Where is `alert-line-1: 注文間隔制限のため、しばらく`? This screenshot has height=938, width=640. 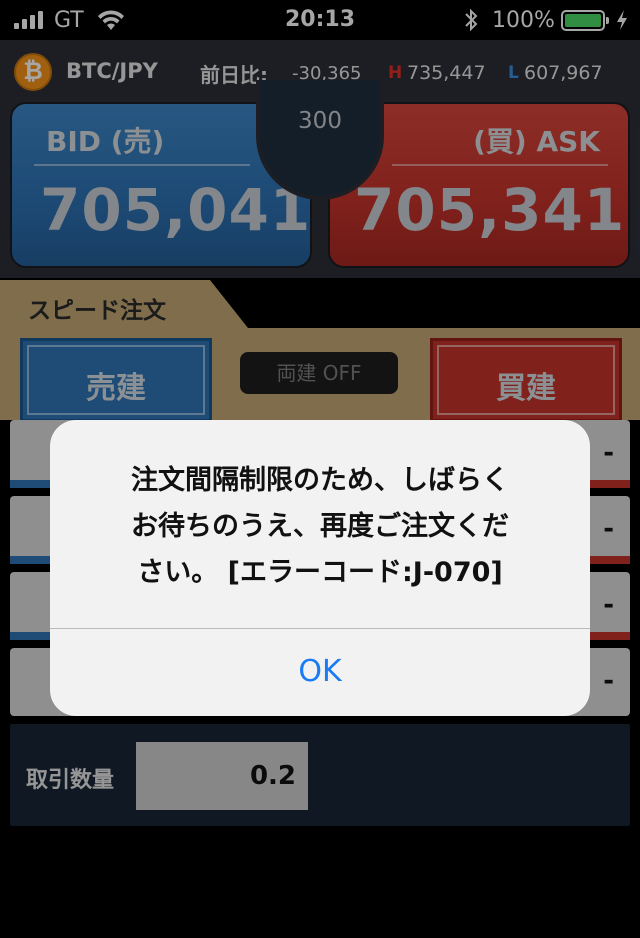 alert-line-1: 注文間隔制限のため、しばらく is located at coordinates (320, 480).